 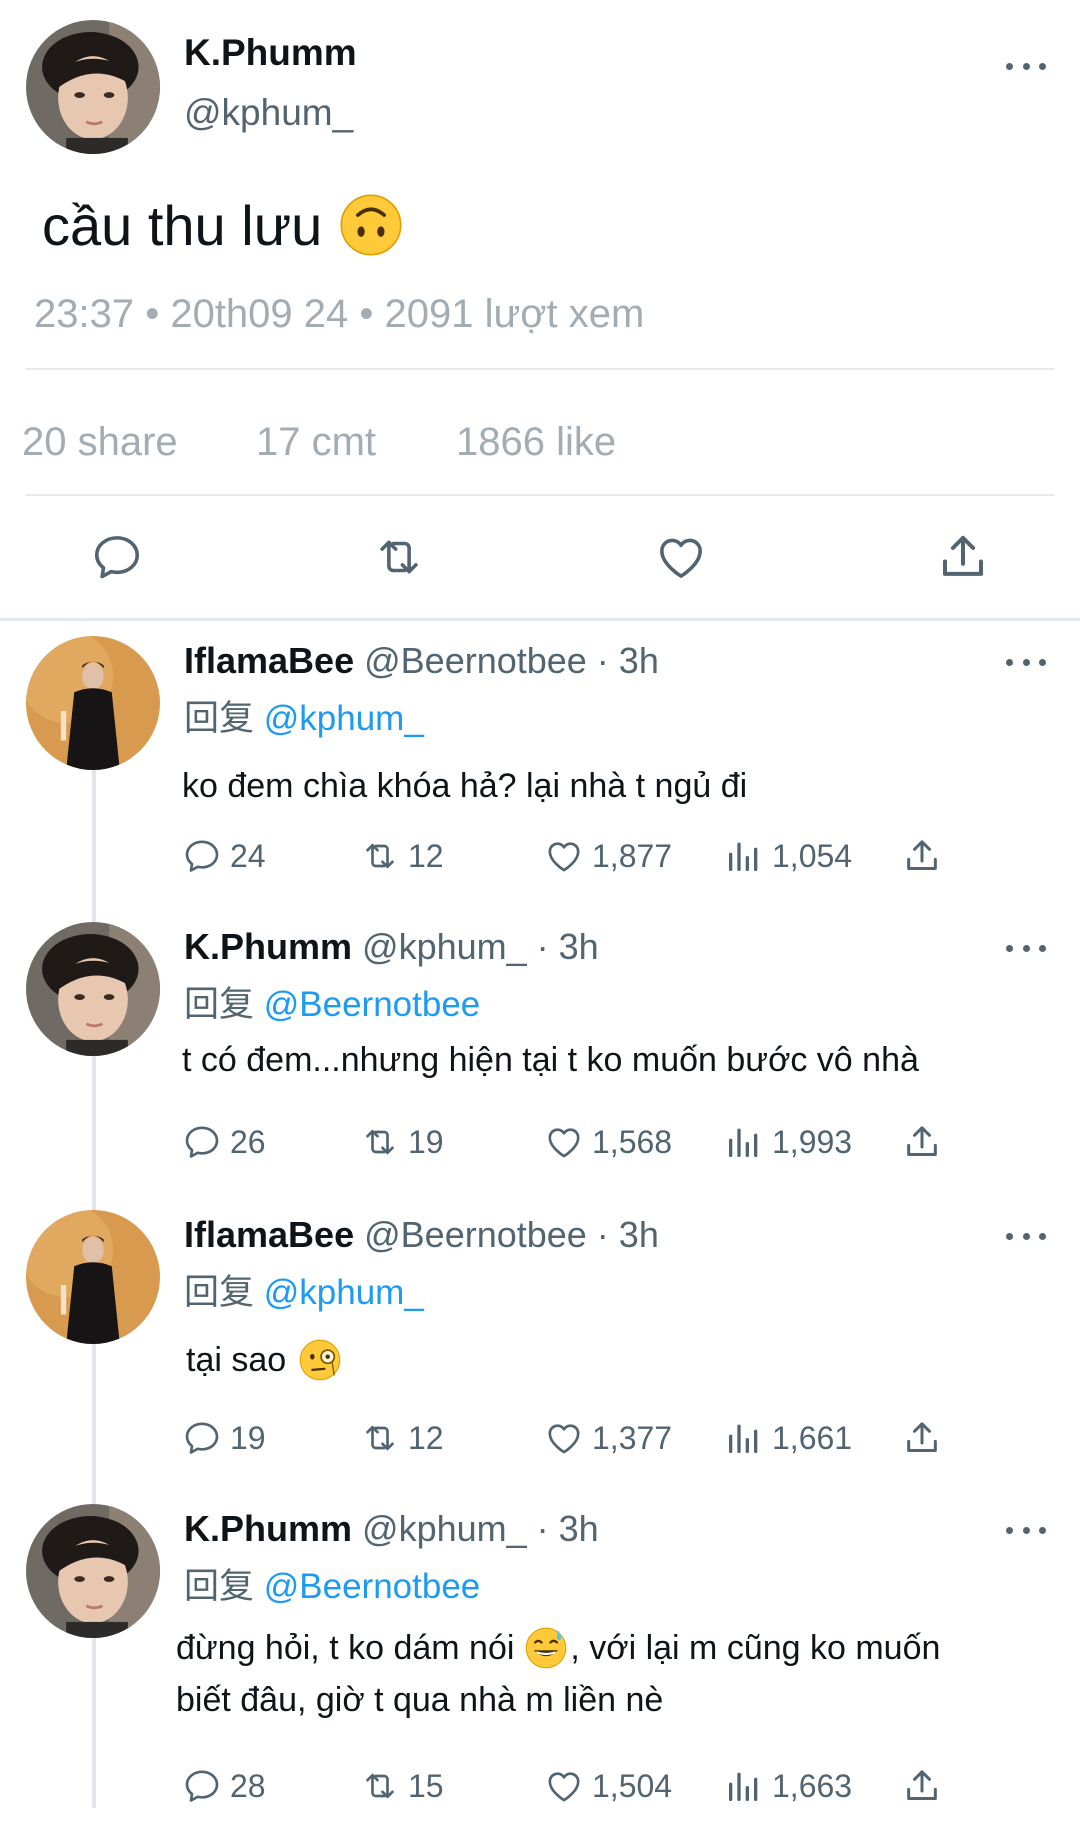 I want to click on face-with-monocle-emoji-icon, so click(x=320, y=1360).